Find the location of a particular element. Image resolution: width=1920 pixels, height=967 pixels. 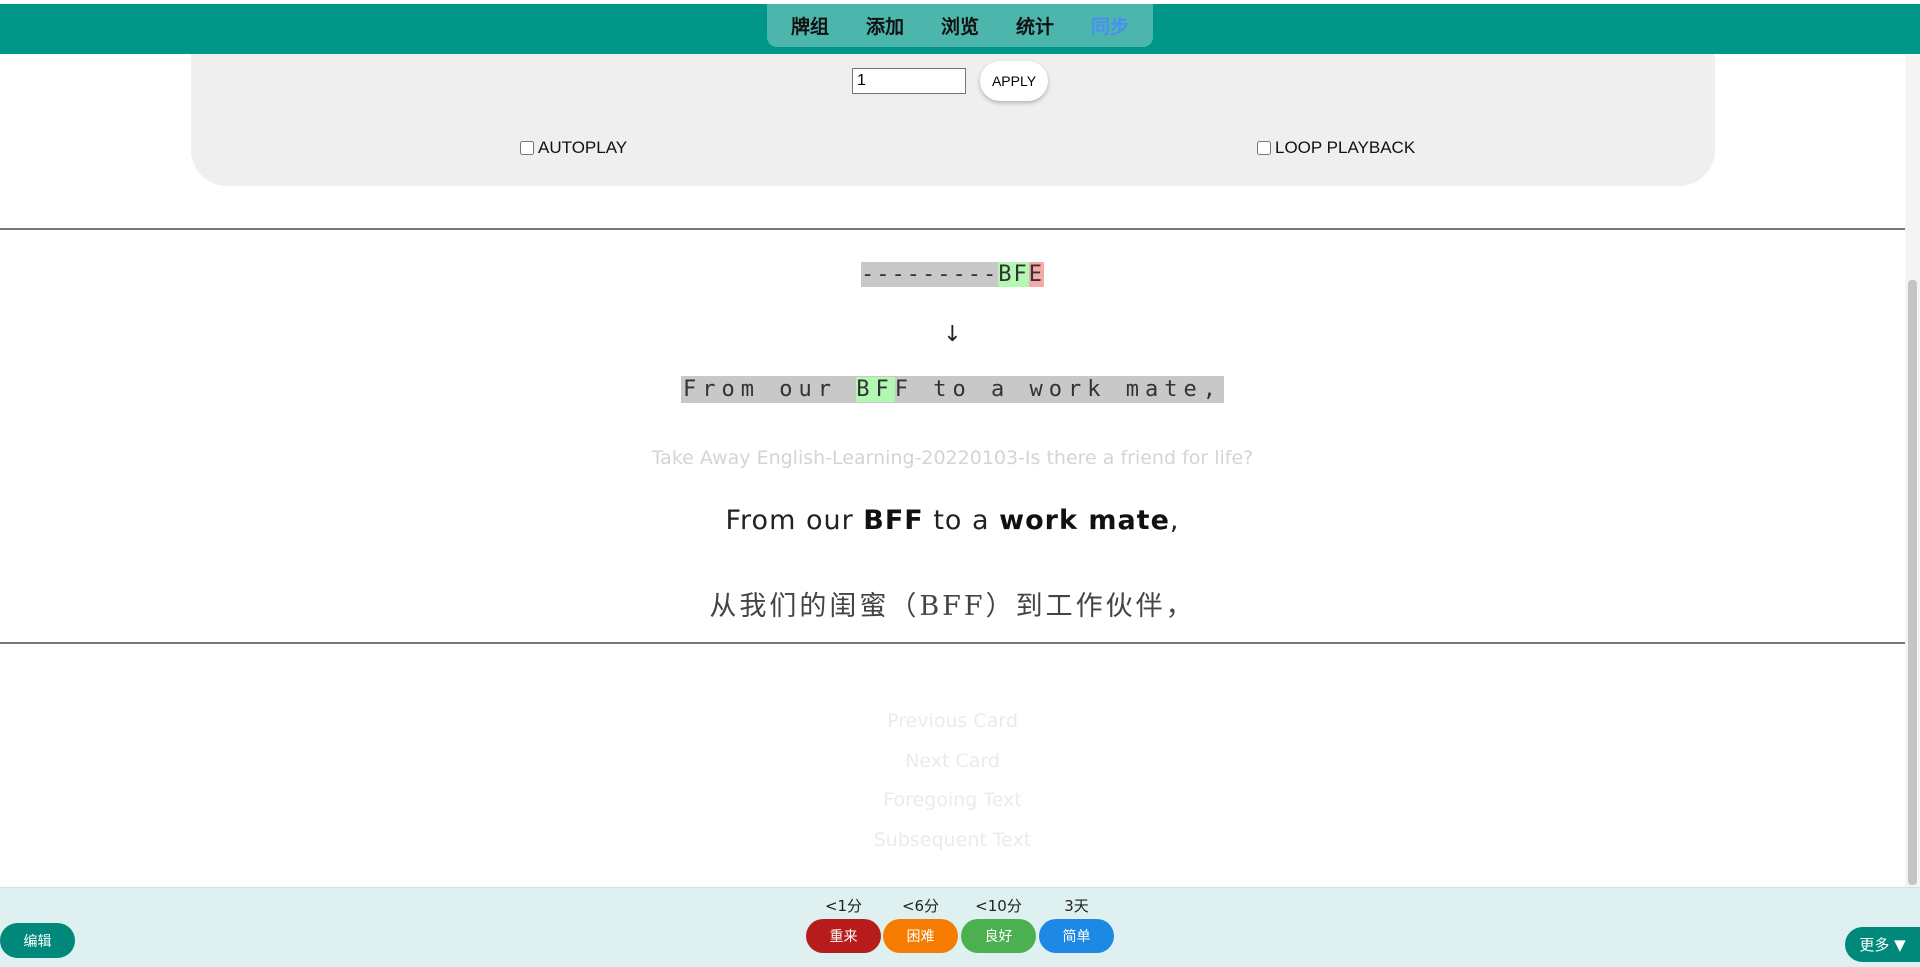

top-nav: 牌组 添加 浏览 统计 同步 is located at coordinates (960, 25).